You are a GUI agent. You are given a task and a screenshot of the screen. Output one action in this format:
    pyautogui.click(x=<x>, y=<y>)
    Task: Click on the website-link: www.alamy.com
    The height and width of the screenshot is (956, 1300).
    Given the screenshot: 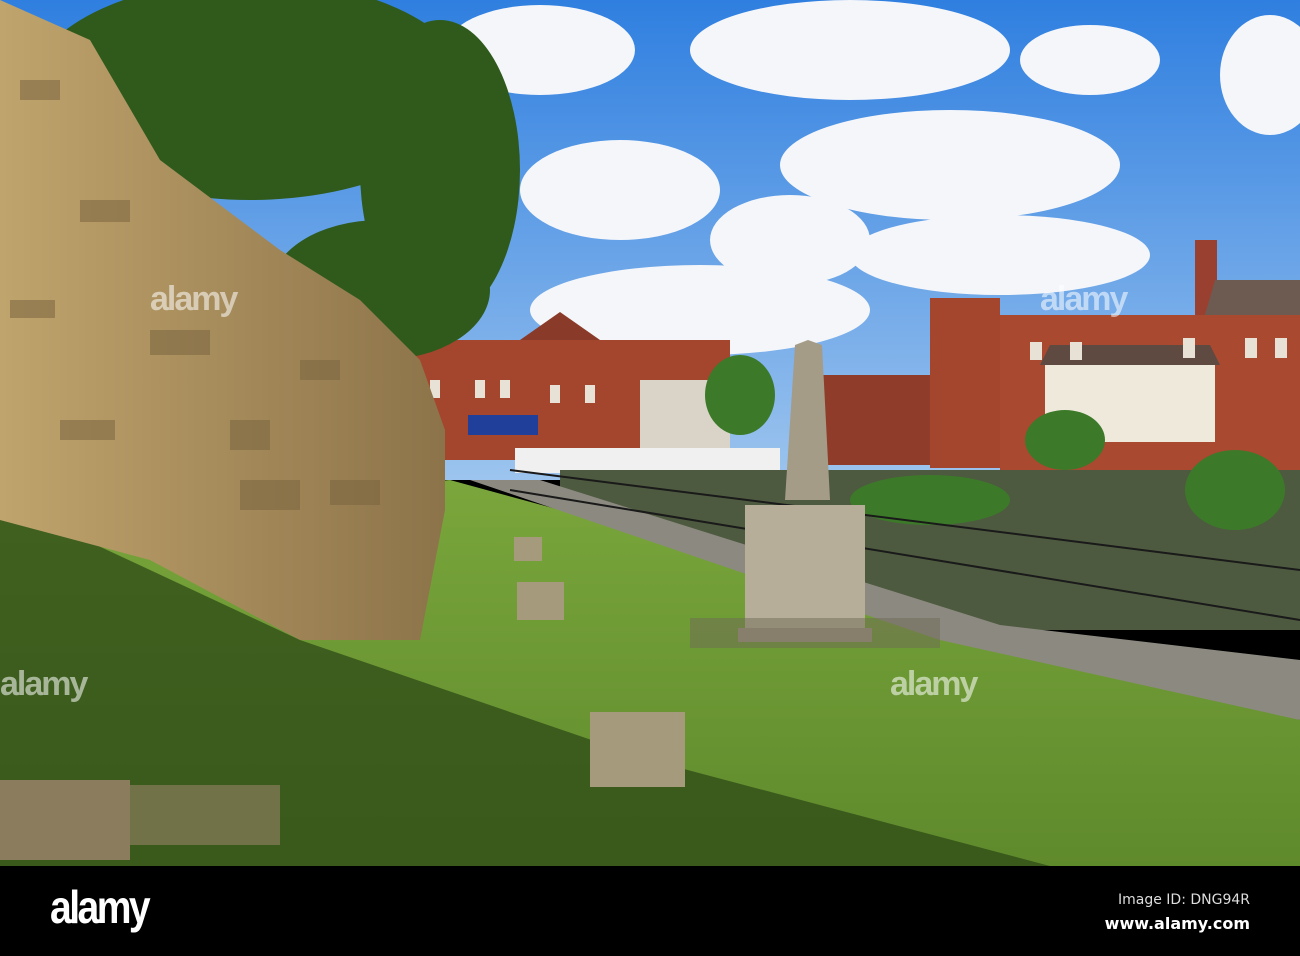 What is the action you would take?
    pyautogui.click(x=1177, y=923)
    